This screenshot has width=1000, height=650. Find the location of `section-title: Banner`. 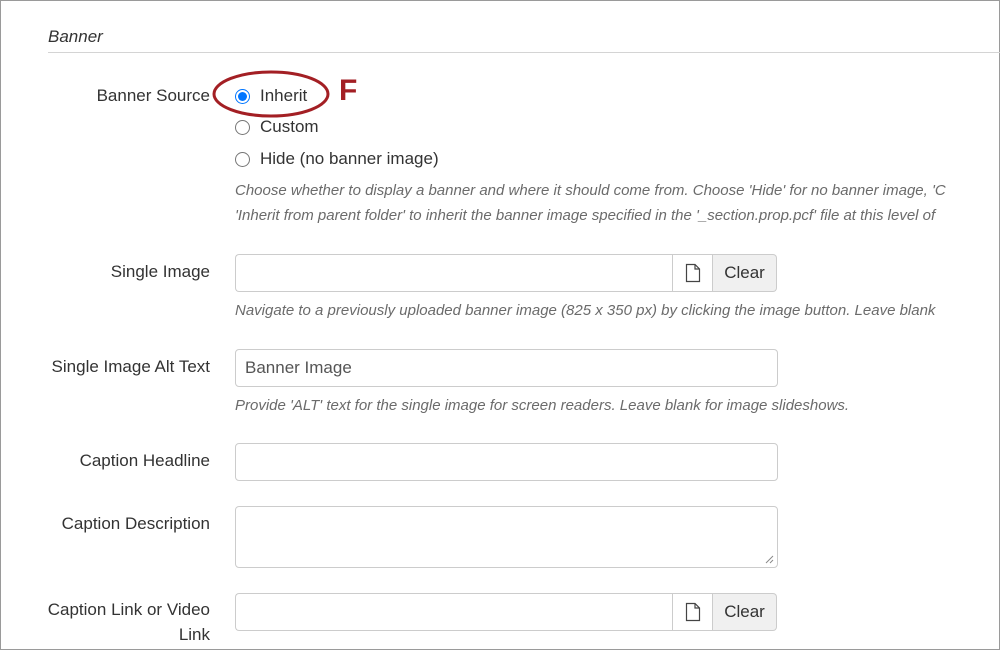

section-title: Banner is located at coordinates (75, 36).